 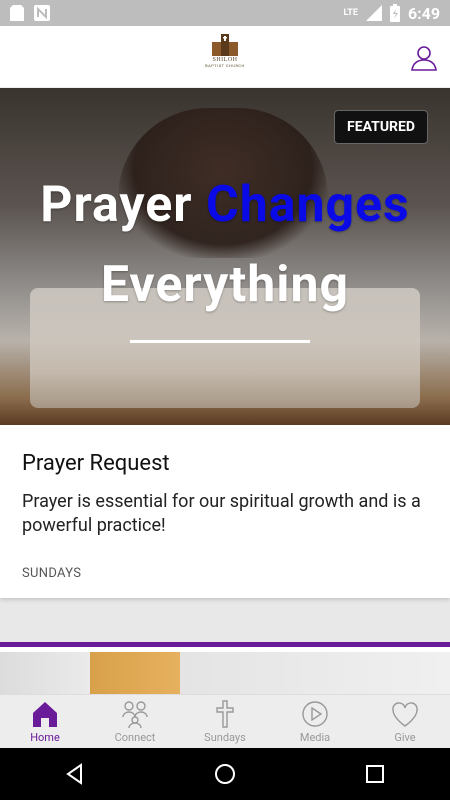 I want to click on status-right: LTE 6:49, so click(x=391, y=13).